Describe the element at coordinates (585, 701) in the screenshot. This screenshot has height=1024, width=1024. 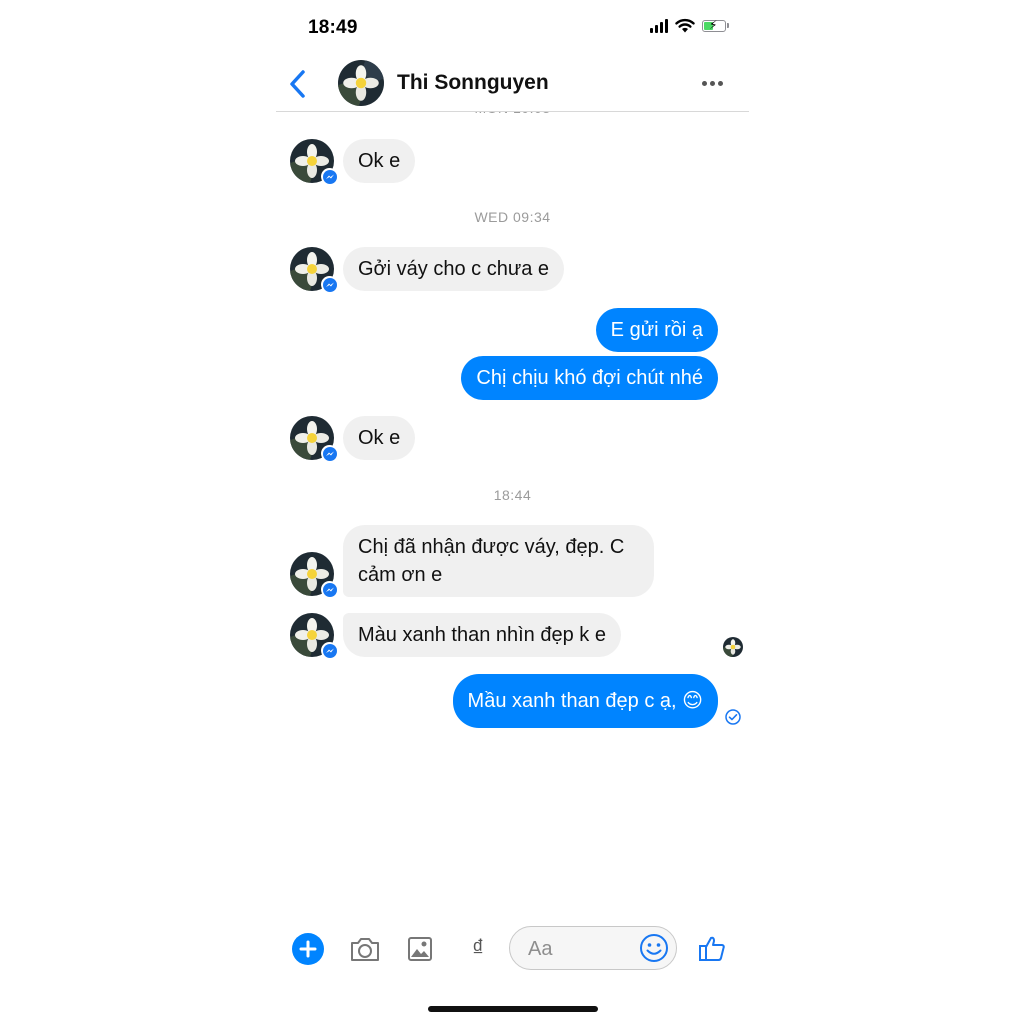
I see `outgoing-message: Mầu xanh than đẹp c ạ, 😊` at that location.